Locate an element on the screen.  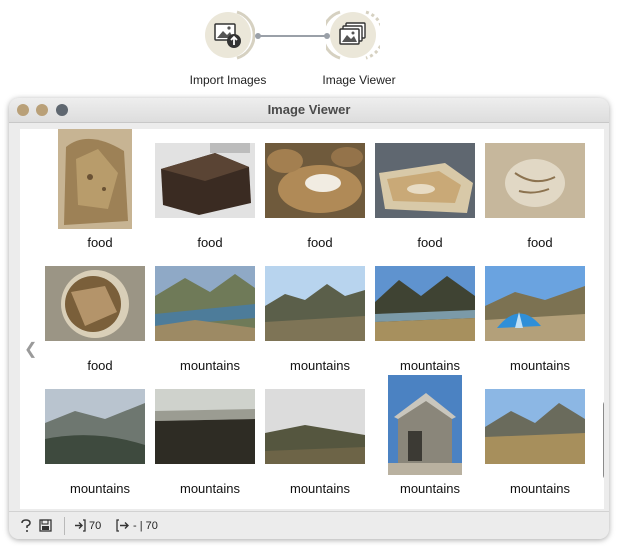
window-title: Image Viewer is located at coordinates (309, 109).